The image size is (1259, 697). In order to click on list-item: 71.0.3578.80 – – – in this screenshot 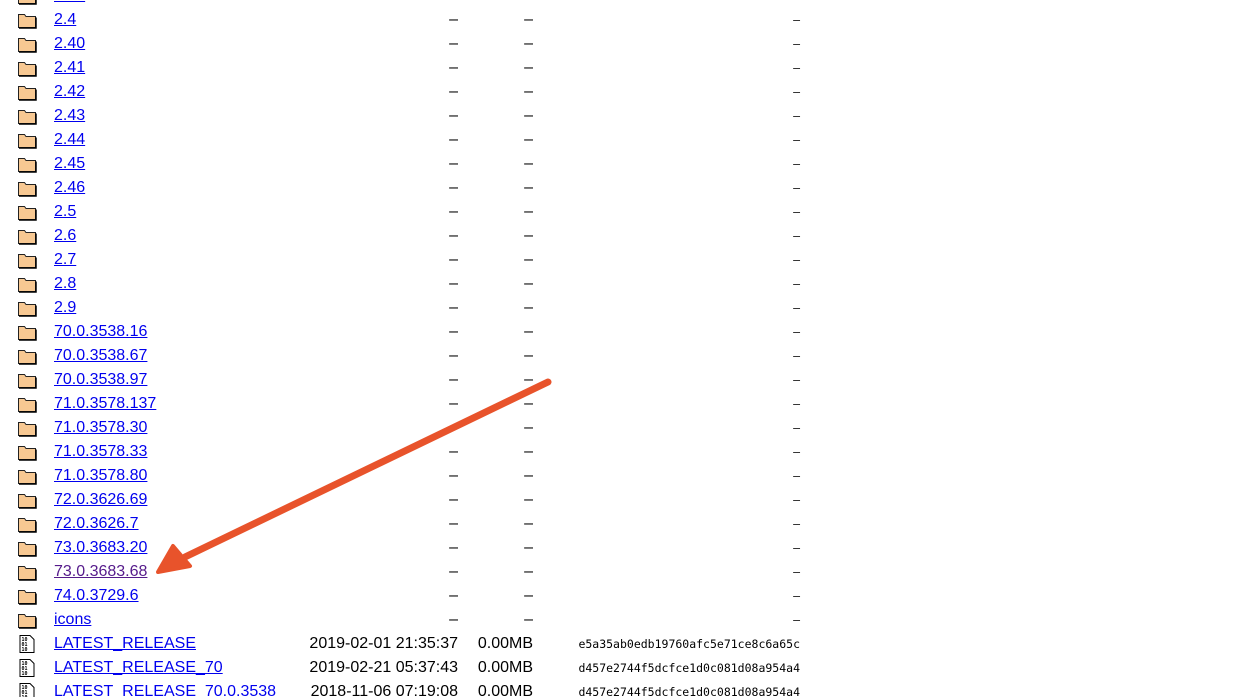, I will do `click(410, 476)`.